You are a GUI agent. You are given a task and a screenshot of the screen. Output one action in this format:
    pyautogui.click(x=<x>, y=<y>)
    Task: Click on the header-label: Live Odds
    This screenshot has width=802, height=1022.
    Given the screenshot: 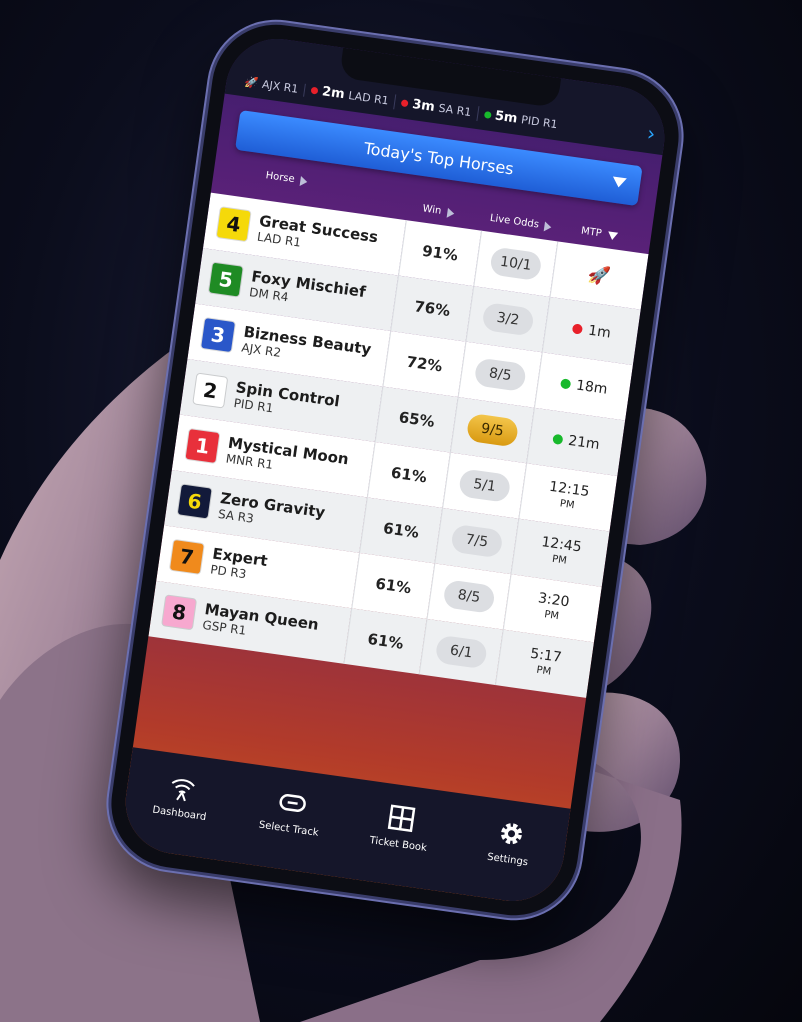 What is the action you would take?
    pyautogui.click(x=514, y=221)
    